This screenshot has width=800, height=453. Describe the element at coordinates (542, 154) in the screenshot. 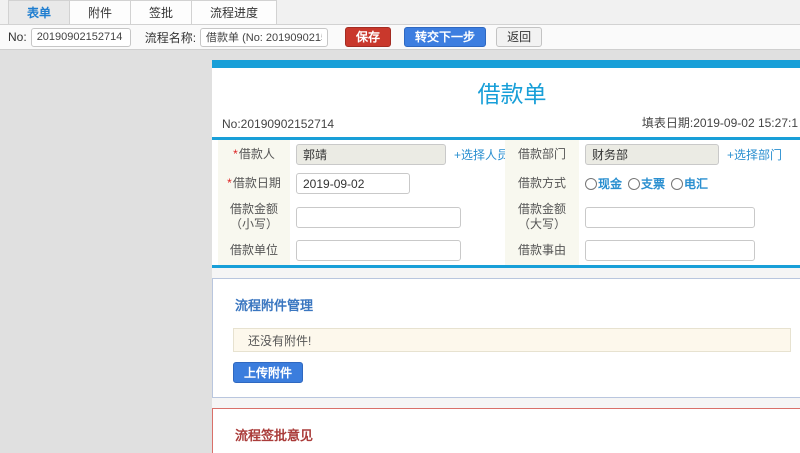

I see `department-label: 借款部门` at that location.